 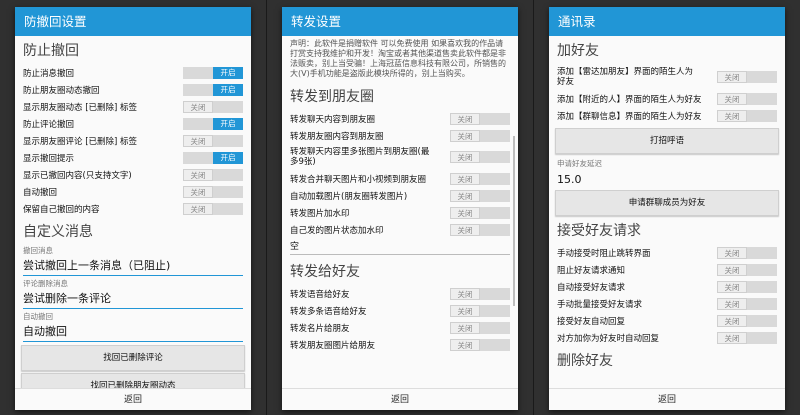 What do you see at coordinates (337, 136) in the screenshot?
I see `setting-label: 转发朋友圈内容到朋友圈` at bounding box center [337, 136].